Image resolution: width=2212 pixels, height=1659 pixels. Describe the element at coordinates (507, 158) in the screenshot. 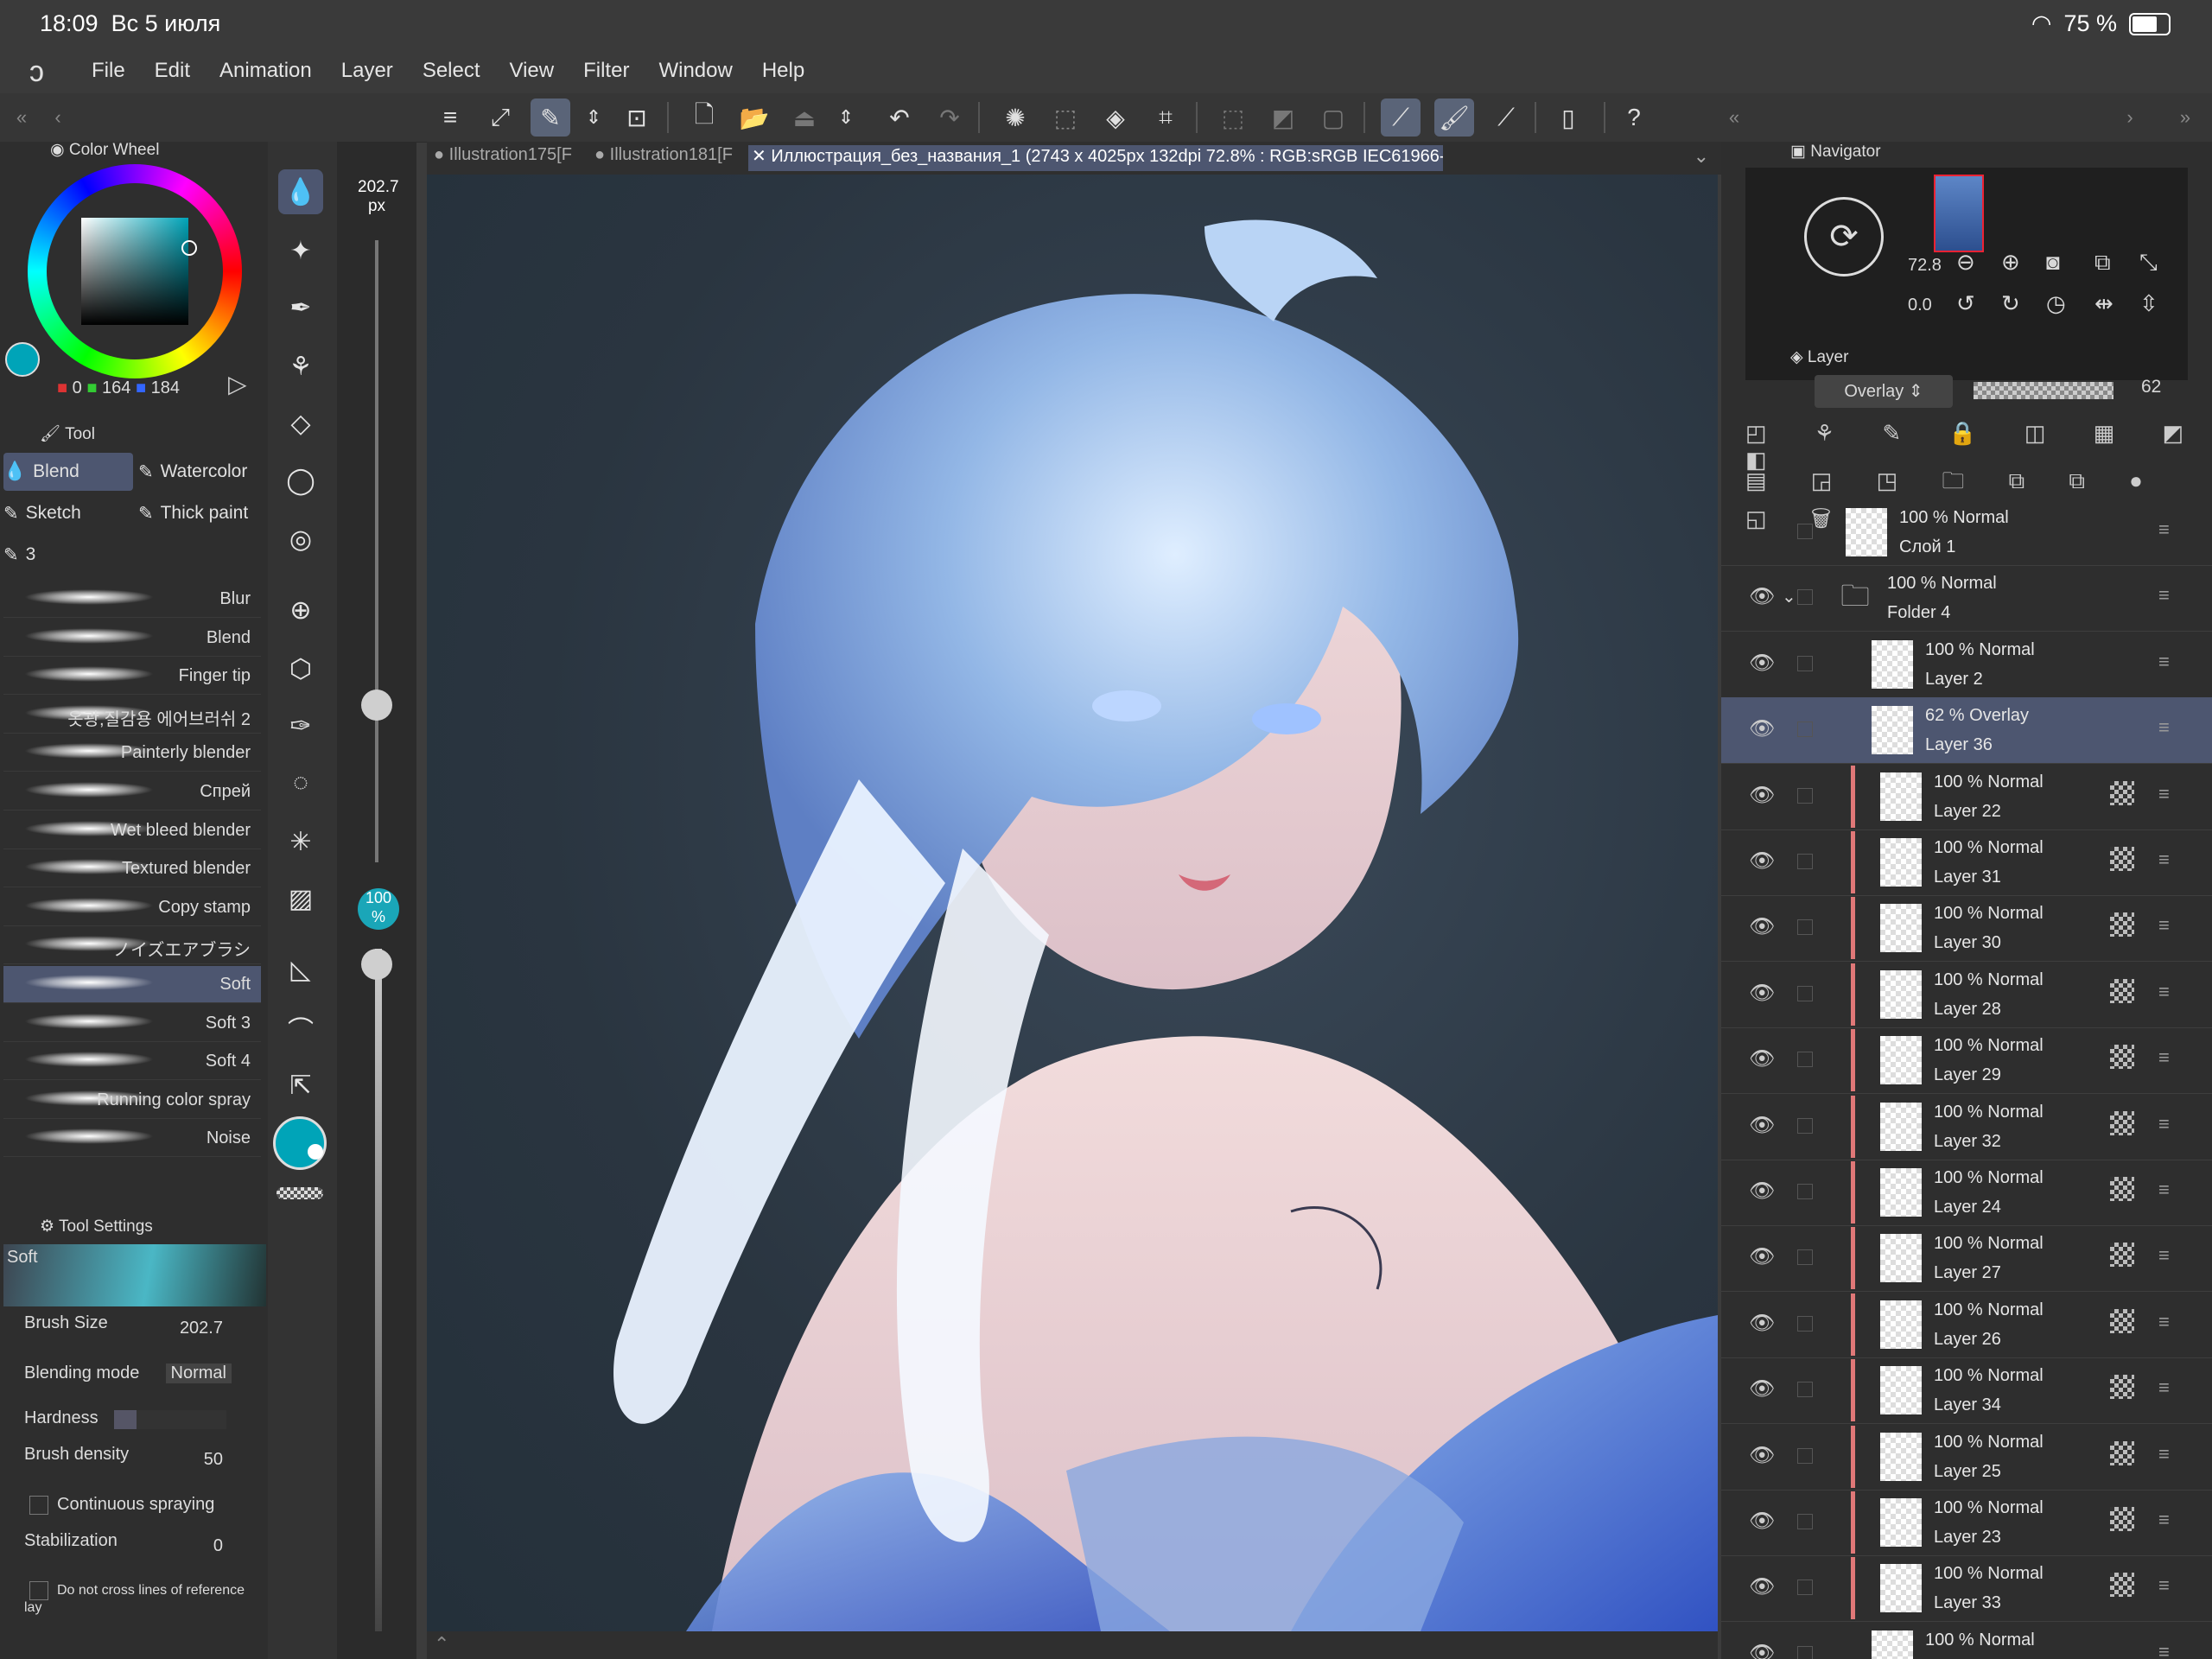

I see `tab-illustration175: ● Illustration175[F` at that location.